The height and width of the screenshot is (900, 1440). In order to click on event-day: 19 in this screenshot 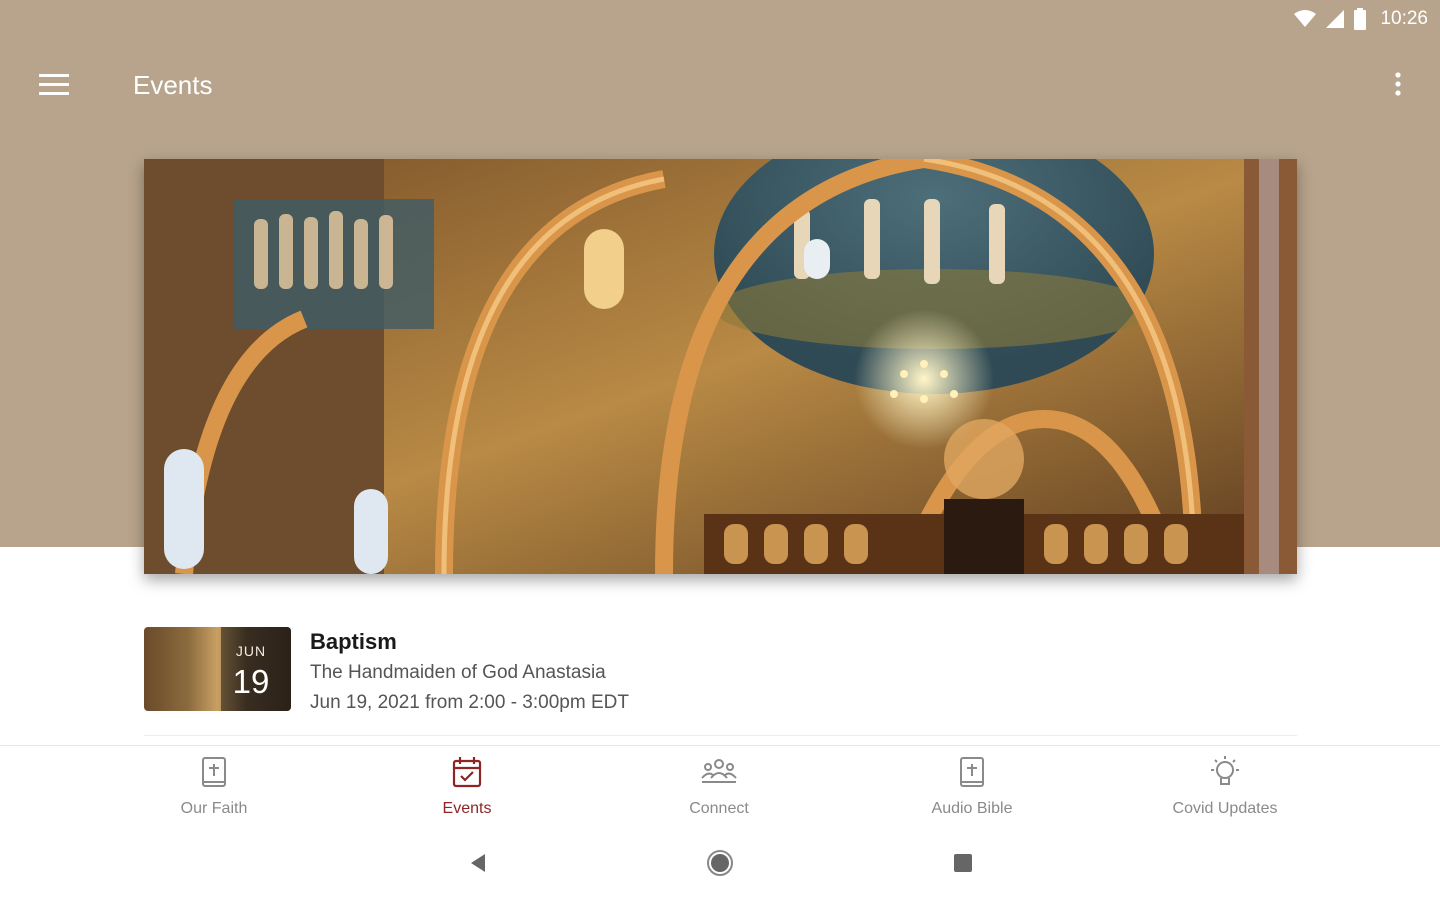, I will do `click(251, 681)`.